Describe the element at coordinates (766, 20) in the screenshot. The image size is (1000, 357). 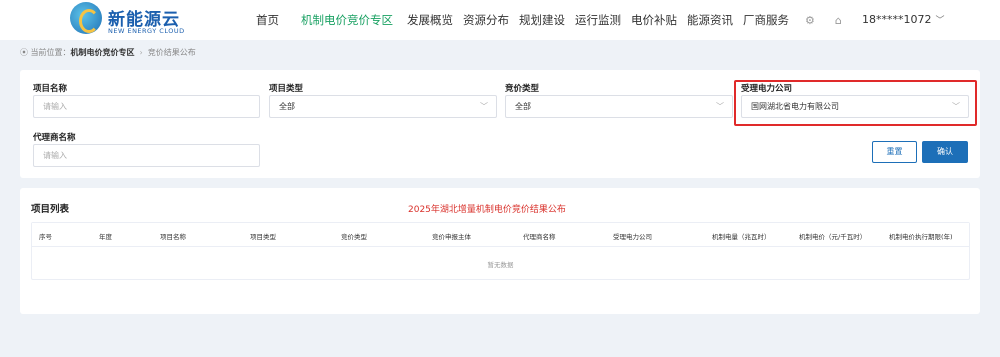
I see `nav-item-vendor: 厂商服务` at that location.